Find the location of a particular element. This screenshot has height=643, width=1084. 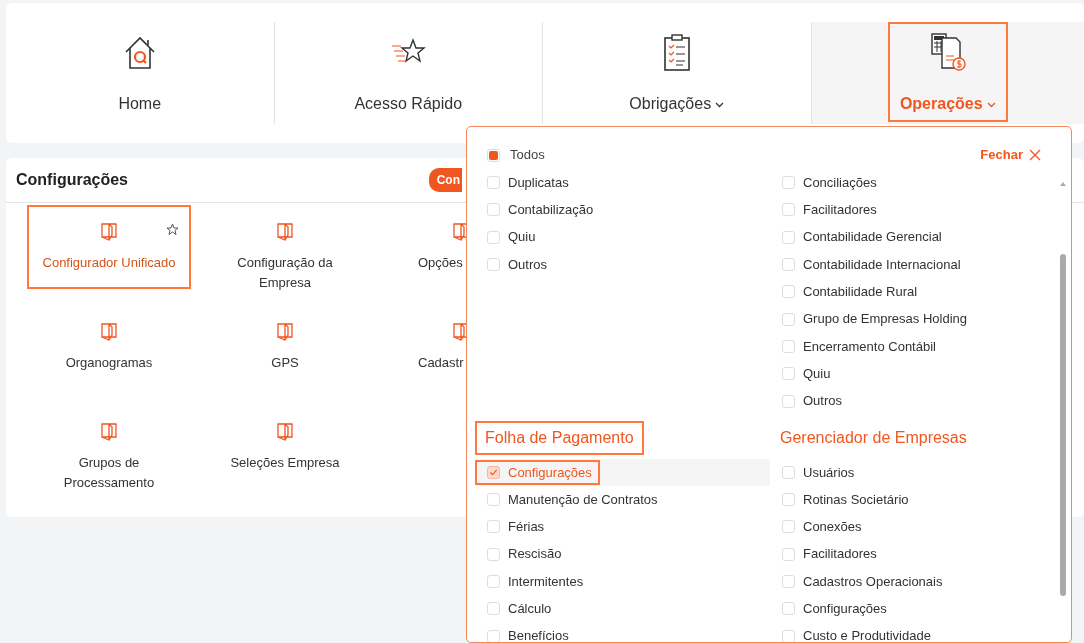

panel-title: Configurações is located at coordinates (72, 180).